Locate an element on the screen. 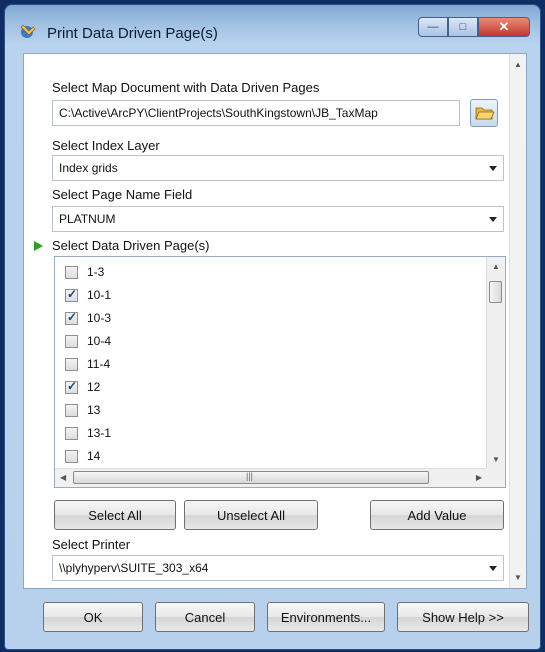  list-item: 10-4 is located at coordinates (88, 341).